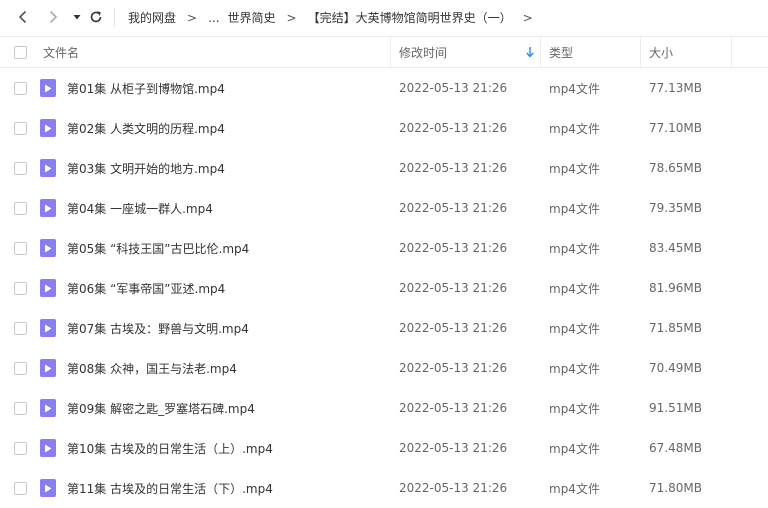 Image resolution: width=768 pixels, height=508 pixels. I want to click on select-all-checkbox, so click(20, 52).